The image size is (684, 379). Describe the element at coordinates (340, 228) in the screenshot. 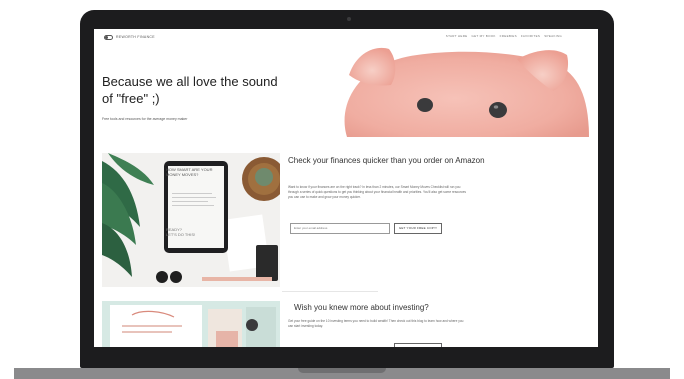

I see `email-field: Enter your email address` at that location.